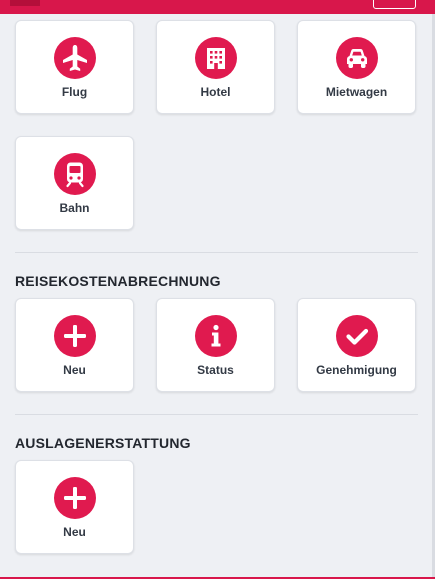 The image size is (435, 579). What do you see at coordinates (74, 92) in the screenshot?
I see `tile-label: Flug` at bounding box center [74, 92].